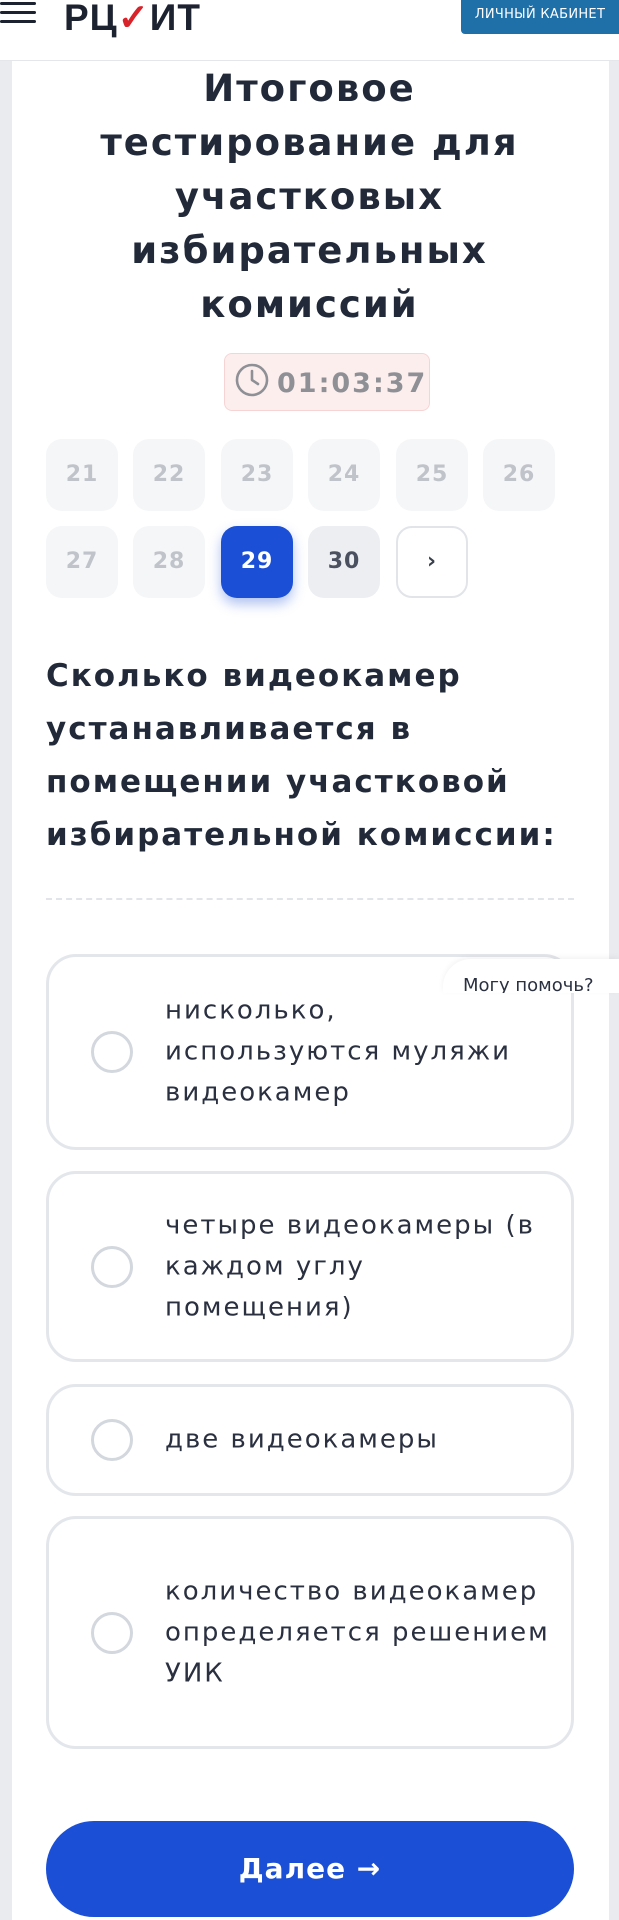  Describe the element at coordinates (309, 30) in the screenshot. I see `top-header: РЦ✓ИТ ЛИЧНЫЙ КАБИНЕТ` at that location.